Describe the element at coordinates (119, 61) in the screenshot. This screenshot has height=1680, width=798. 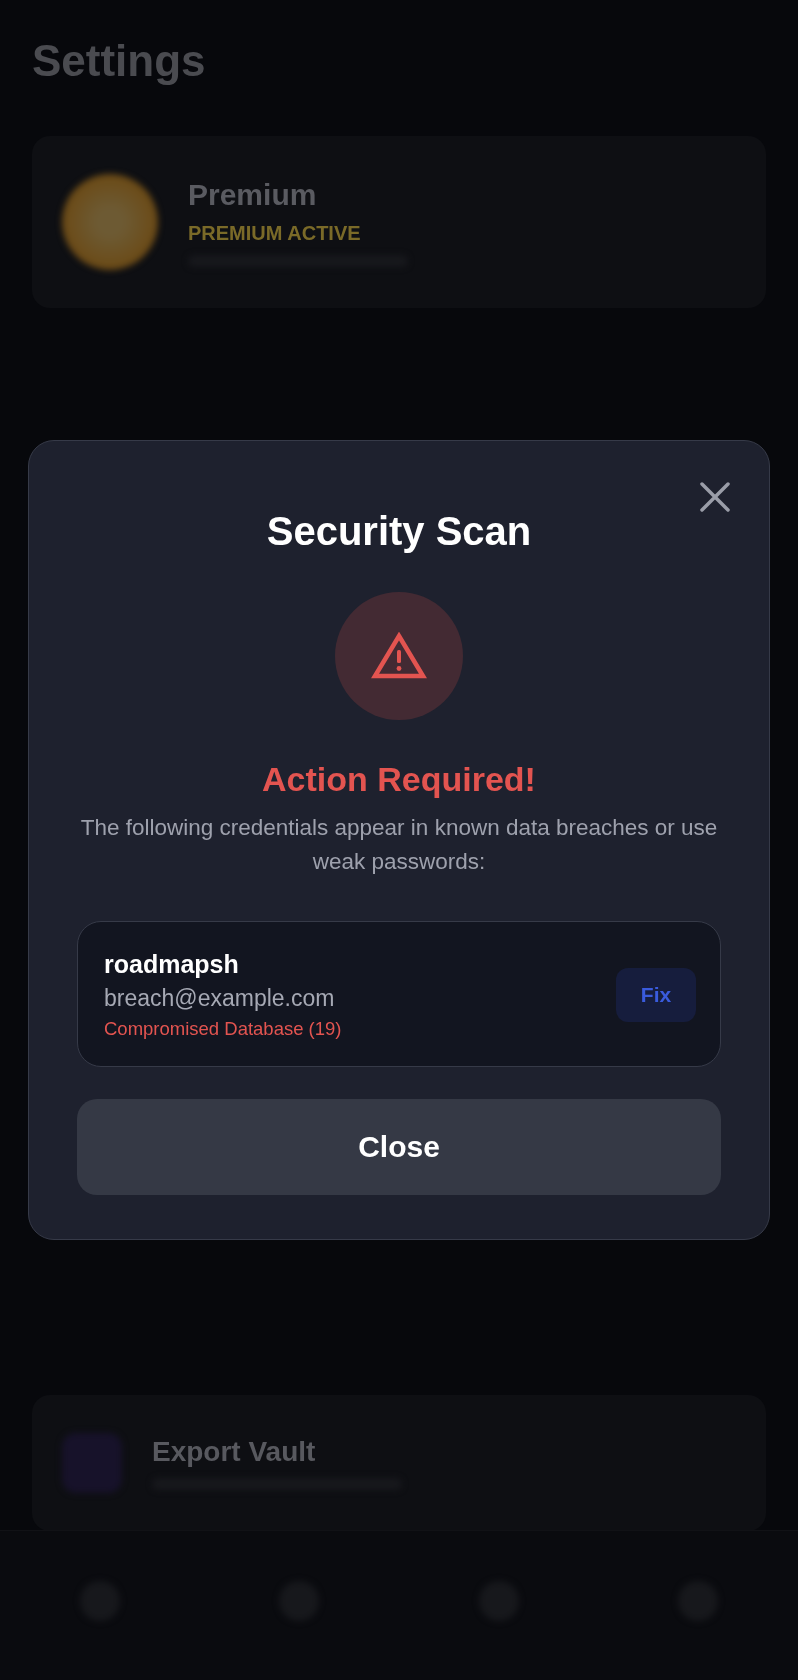
I see `page-title: Settings` at that location.